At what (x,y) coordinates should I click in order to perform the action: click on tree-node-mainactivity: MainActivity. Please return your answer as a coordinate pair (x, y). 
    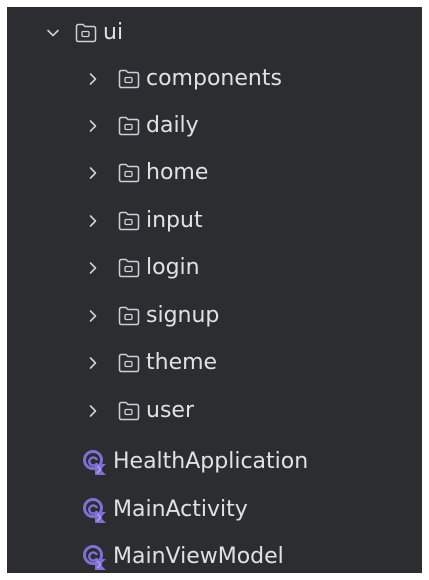
    Looking at the image, I should click on (214, 510).